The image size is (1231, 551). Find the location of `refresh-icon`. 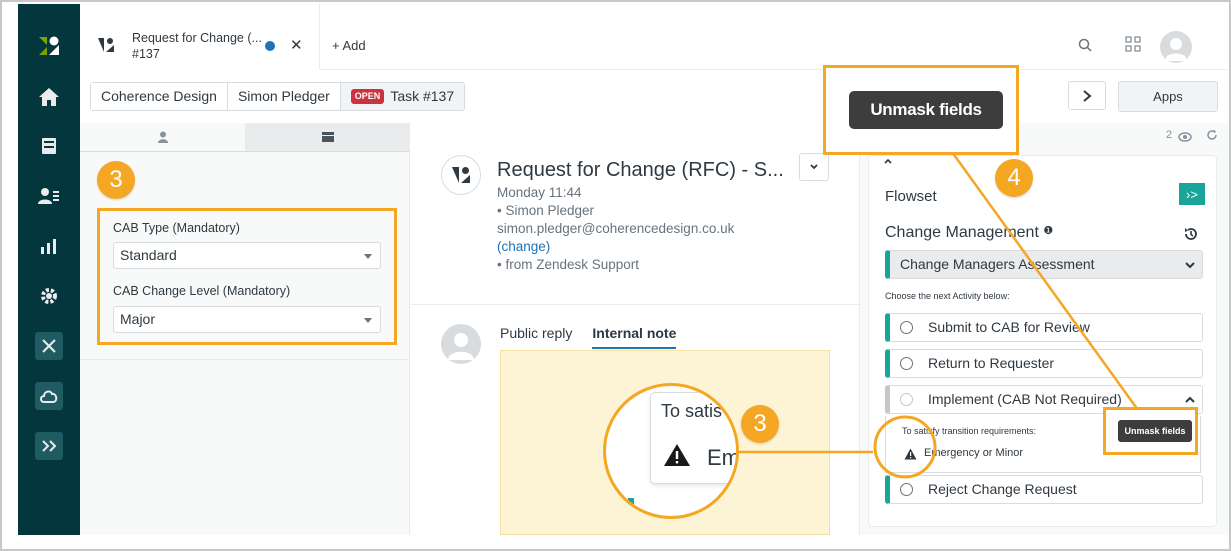

refresh-icon is located at coordinates (1212, 136).